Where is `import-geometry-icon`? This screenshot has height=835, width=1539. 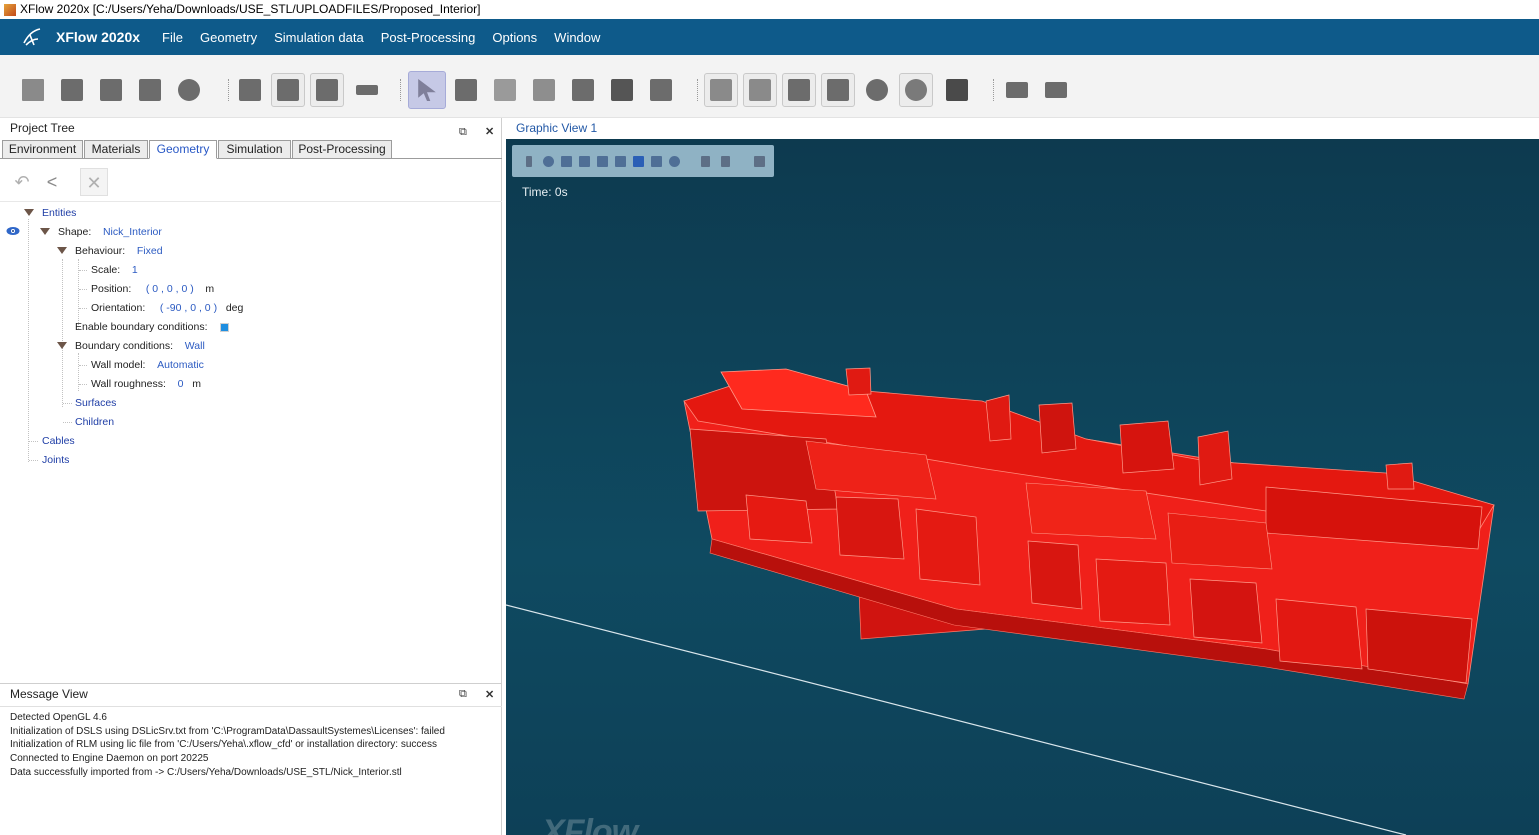
import-geometry-icon is located at coordinates (250, 90).